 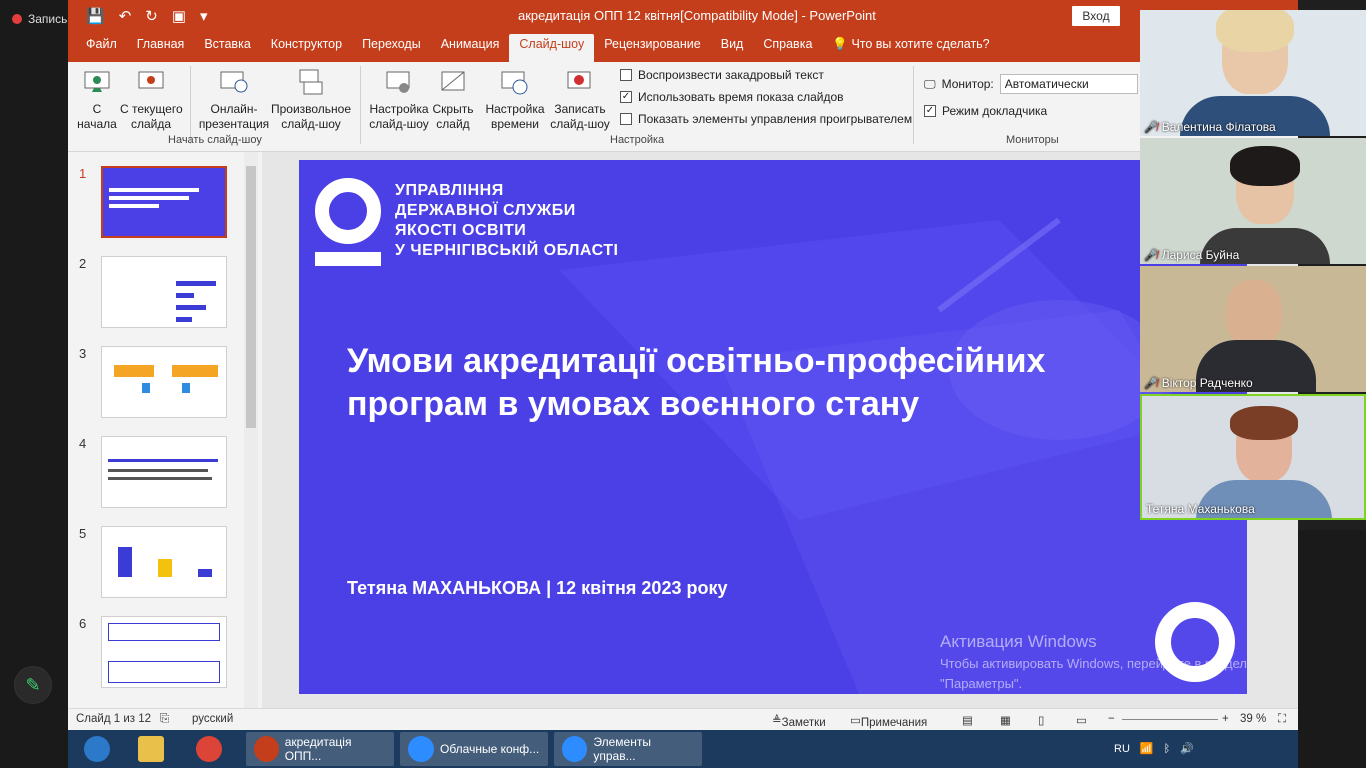 I want to click on tab-file: Файл, so click(x=101, y=48).